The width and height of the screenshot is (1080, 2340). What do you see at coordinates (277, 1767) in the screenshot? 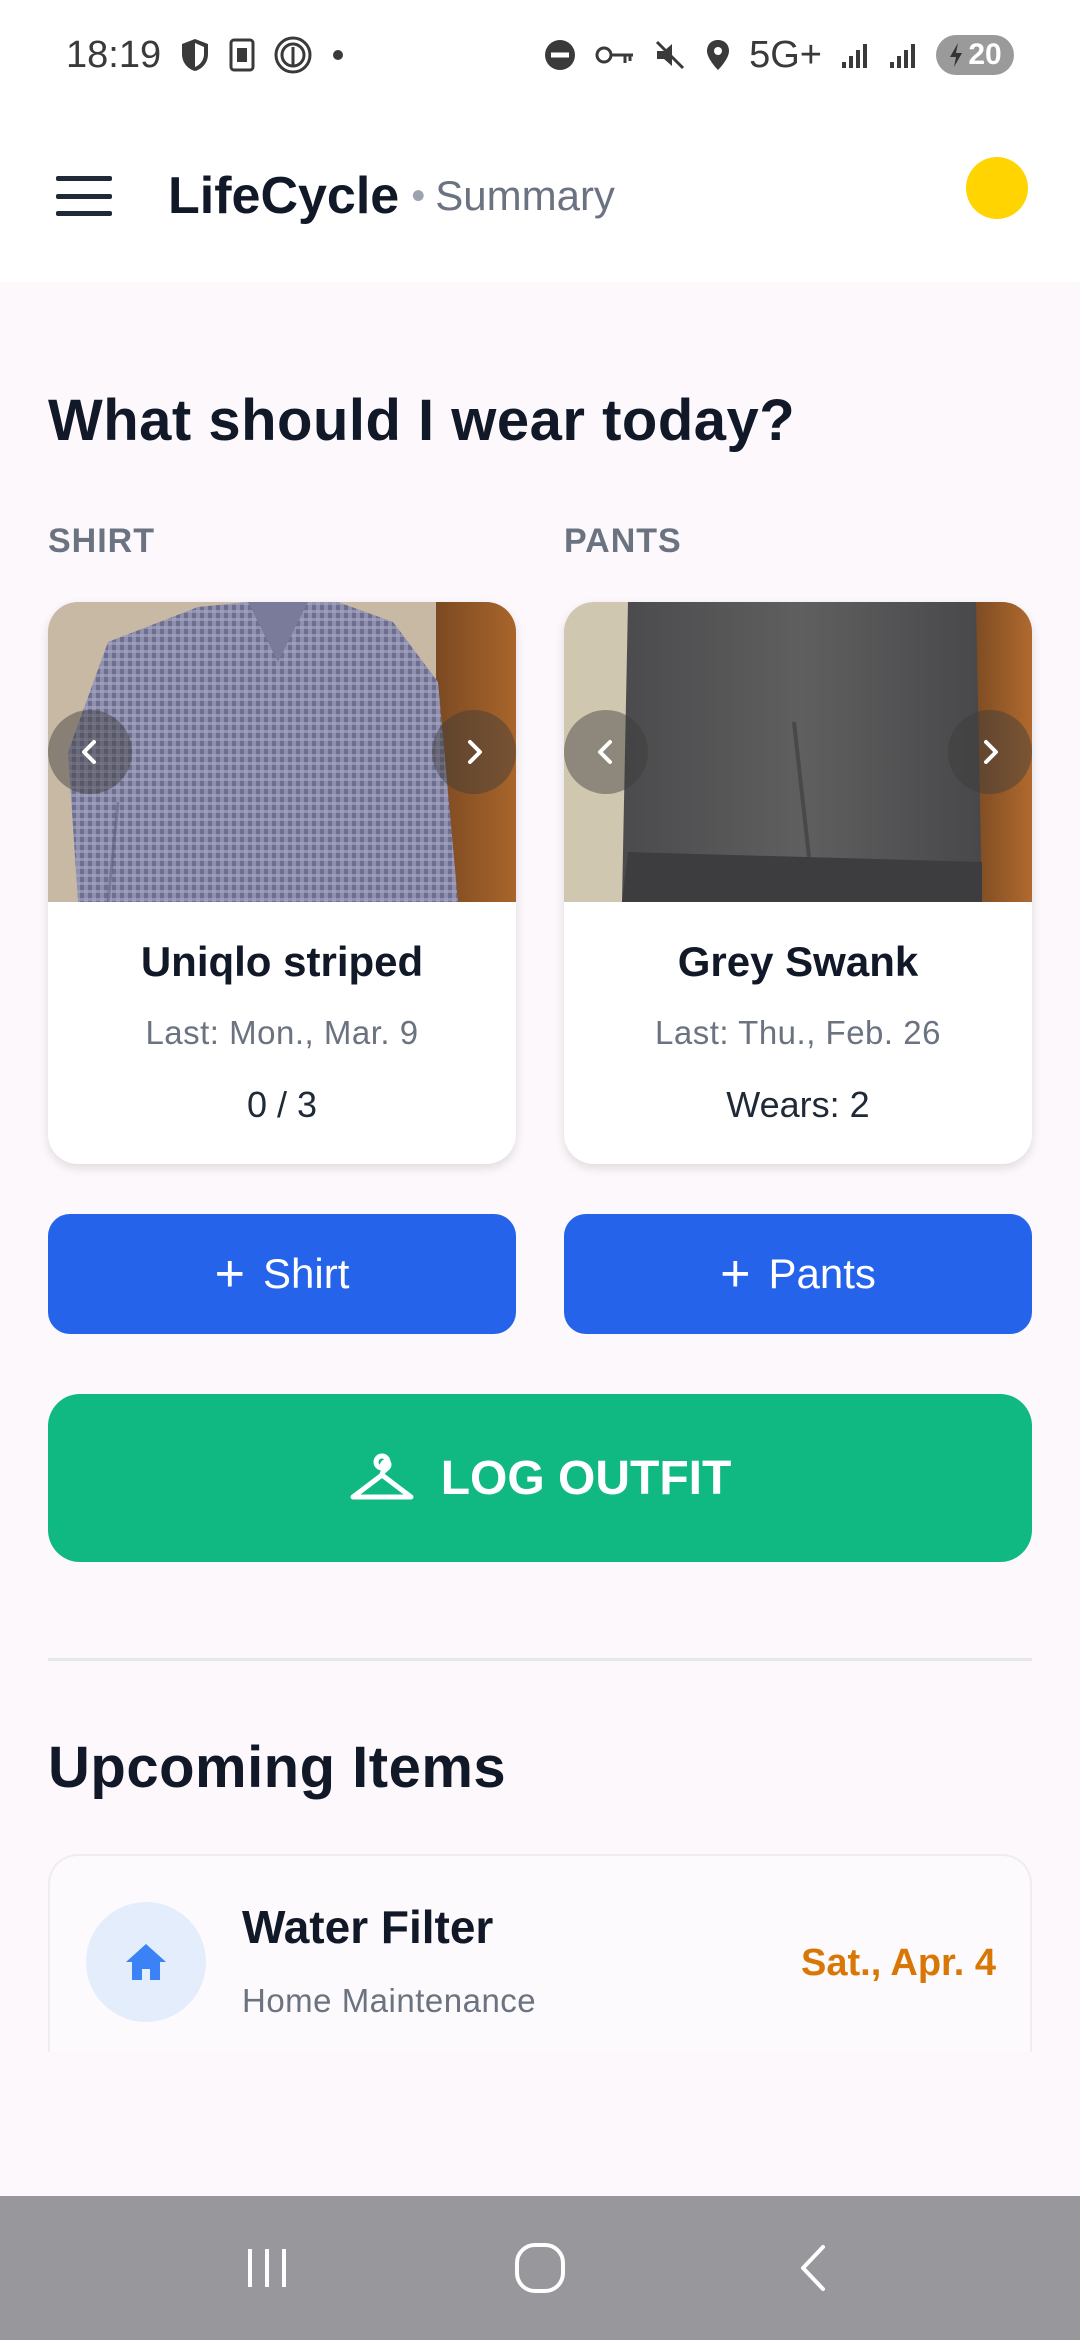
I see `upcoming-title: Upcoming Items` at bounding box center [277, 1767].